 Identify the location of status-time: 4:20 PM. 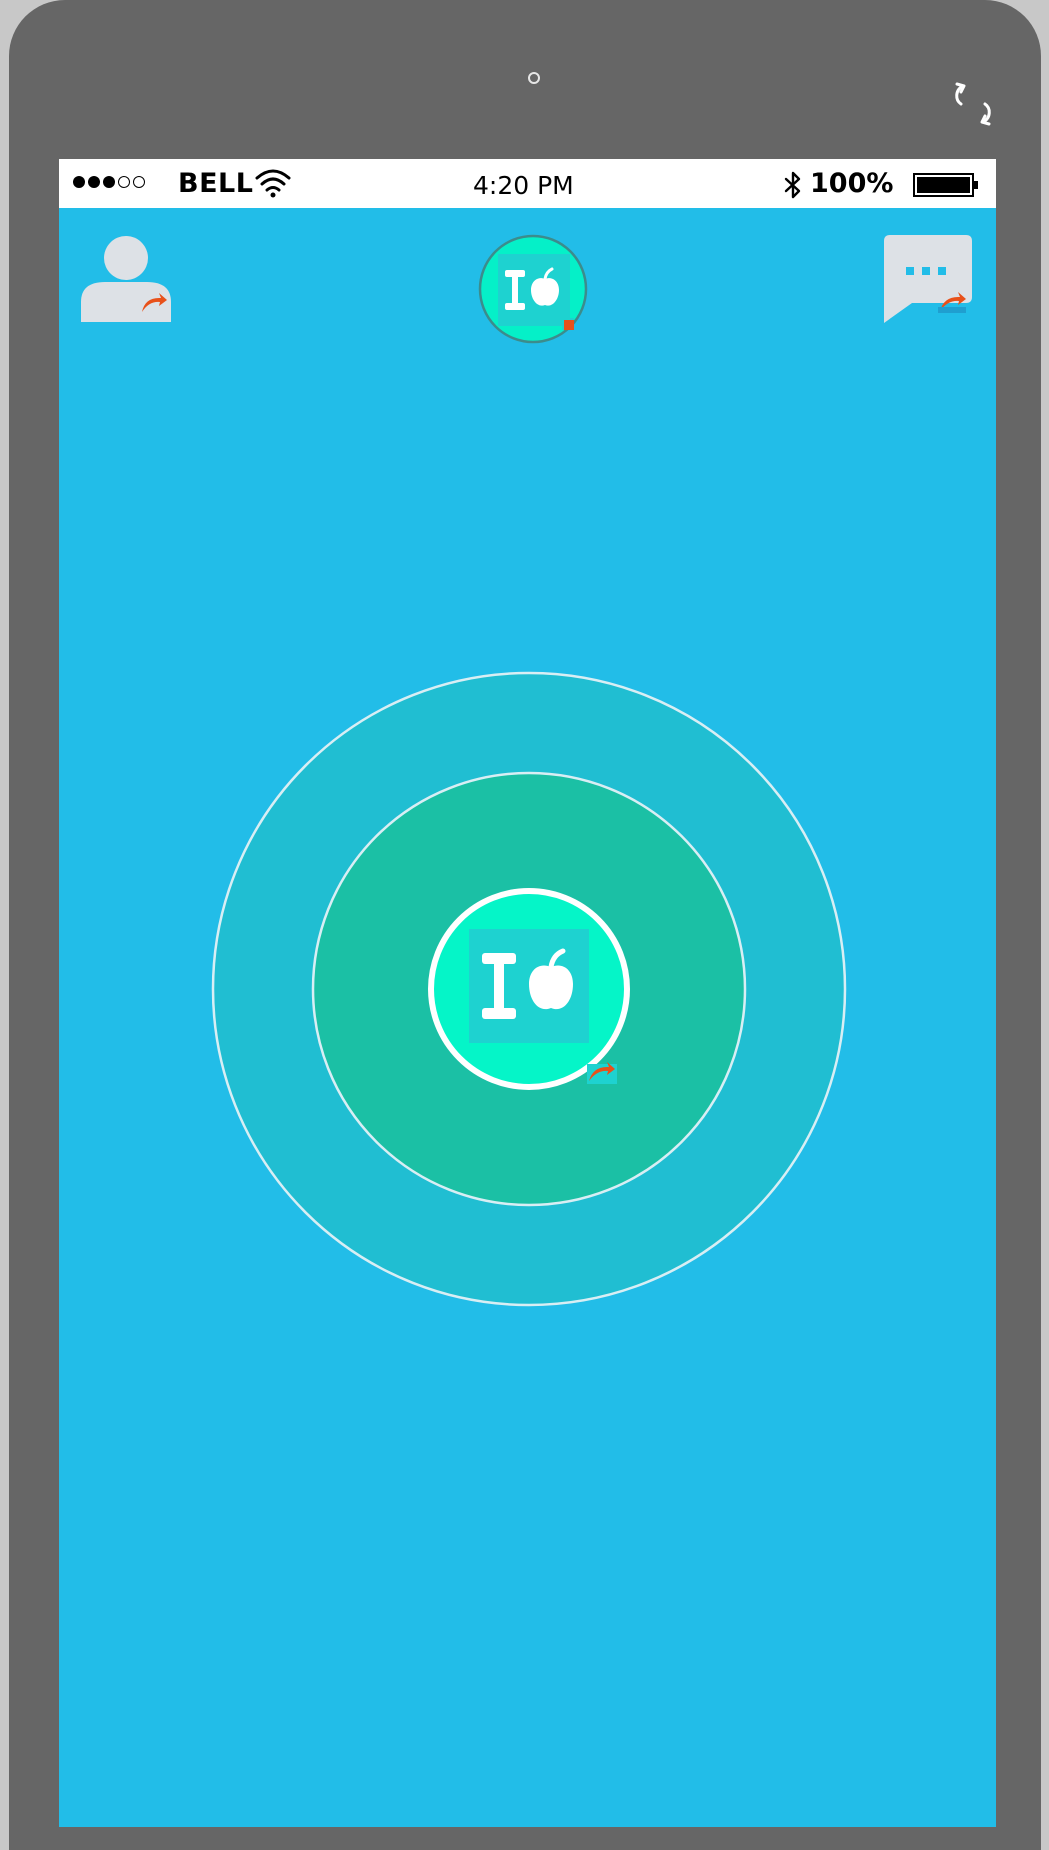
(523, 185).